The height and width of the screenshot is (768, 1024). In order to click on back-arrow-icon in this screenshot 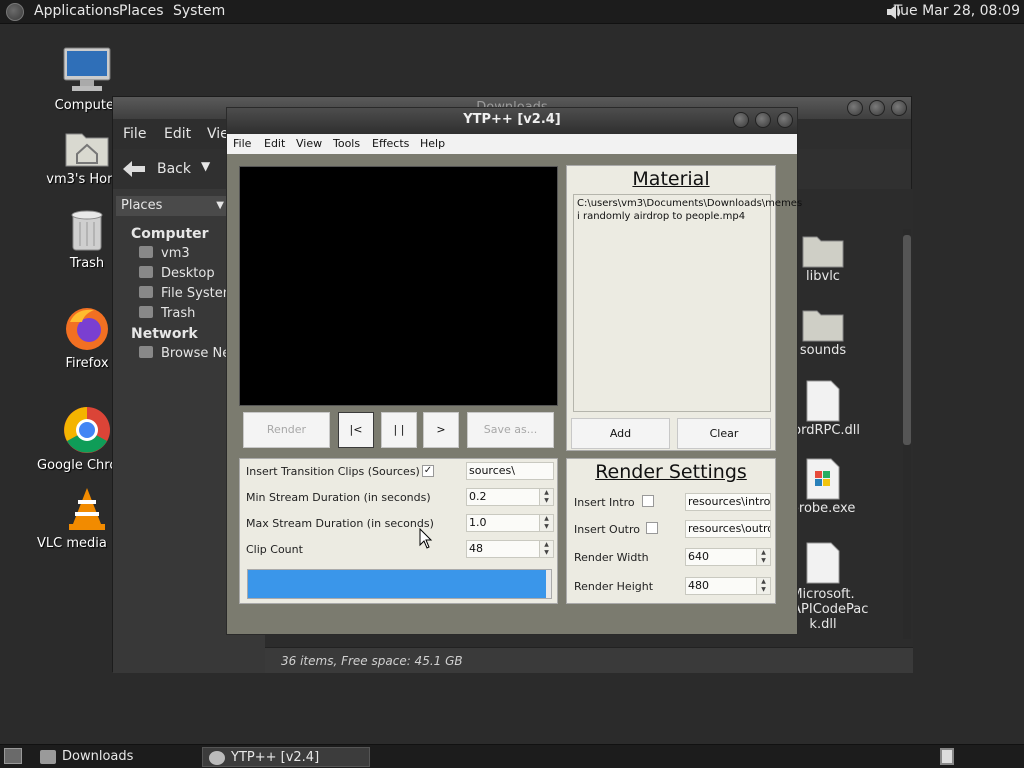, I will do `click(134, 169)`.